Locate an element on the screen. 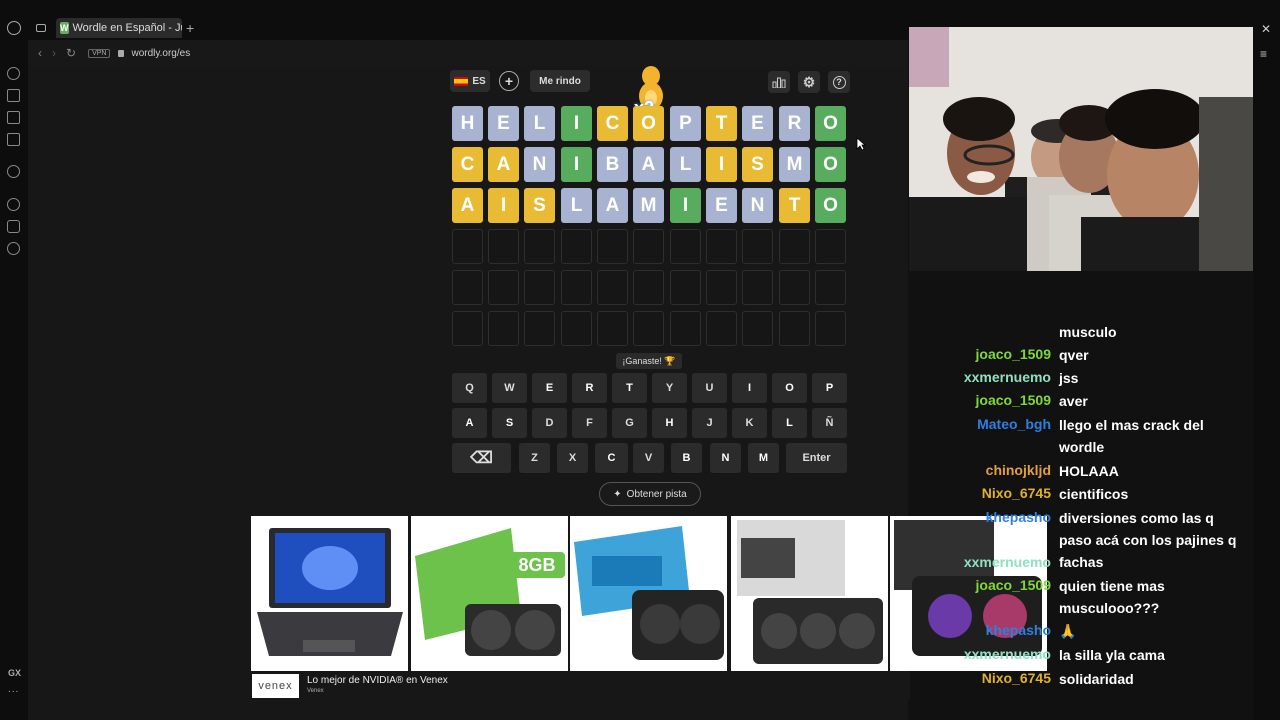 Image resolution: width=1280 pixels, height=720 pixels. gx-corner-label: GX is located at coordinates (14, 673).